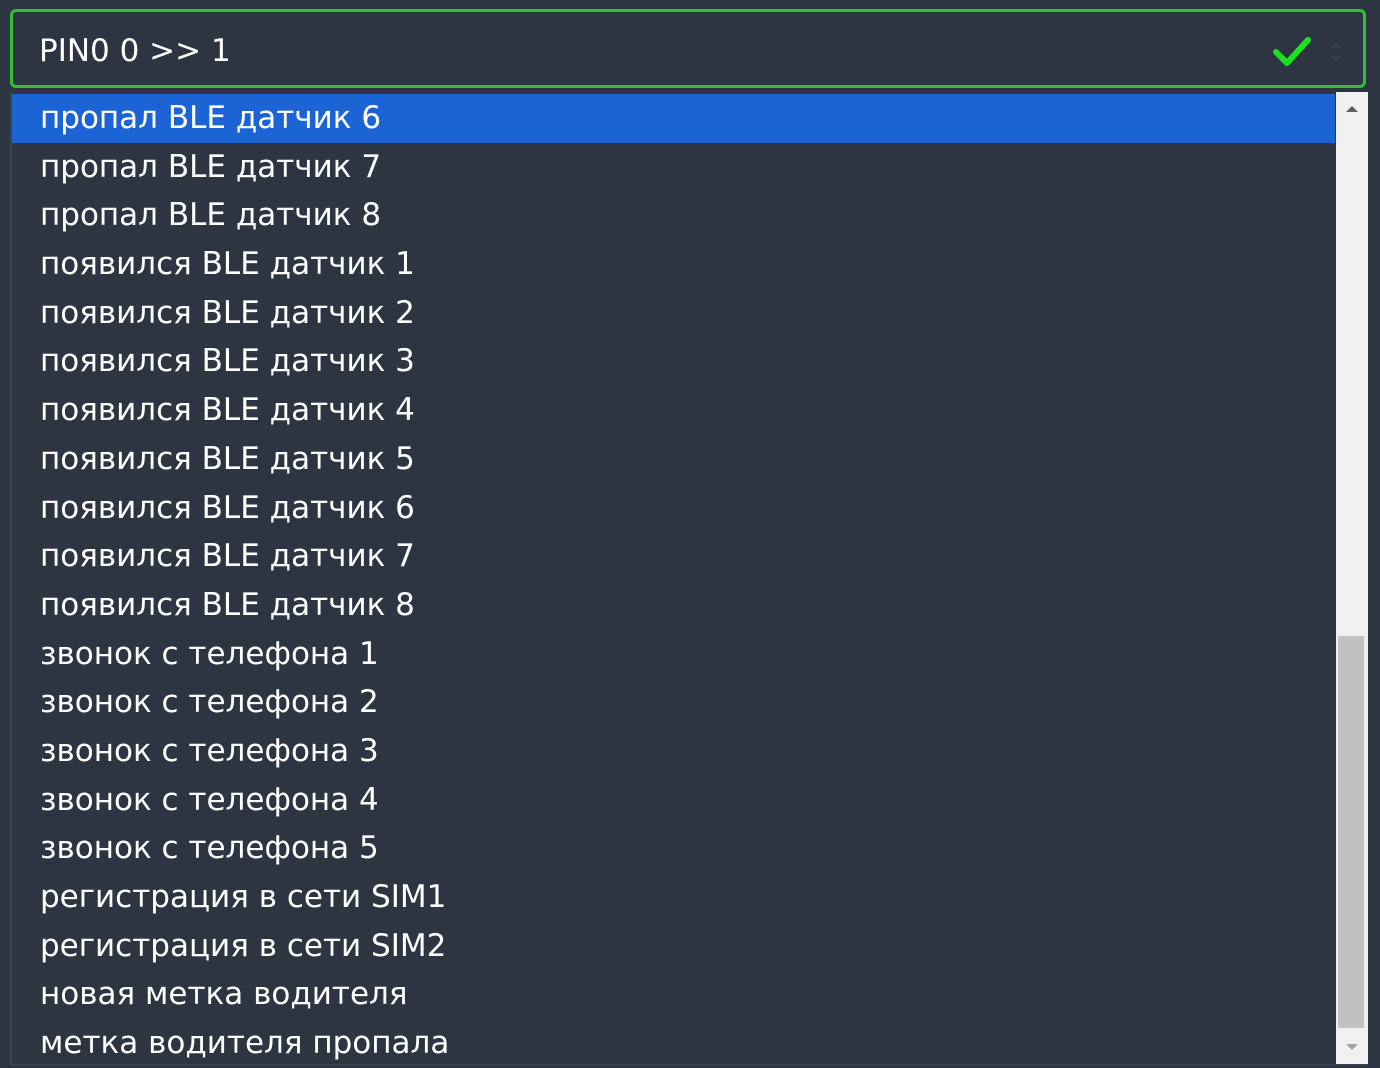 This screenshot has height=1068, width=1380. I want to click on option-item: звонок с телефона 4, so click(673, 800).